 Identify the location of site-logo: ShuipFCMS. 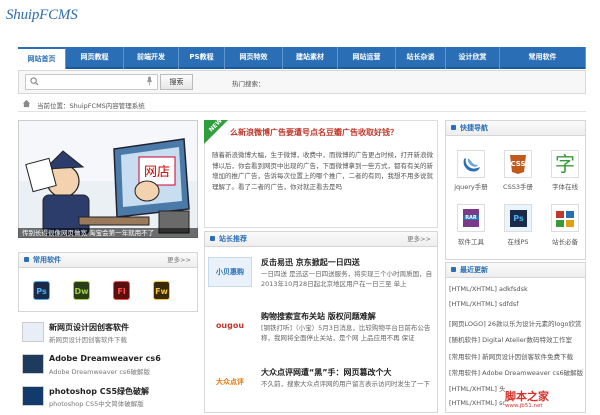
(42, 15).